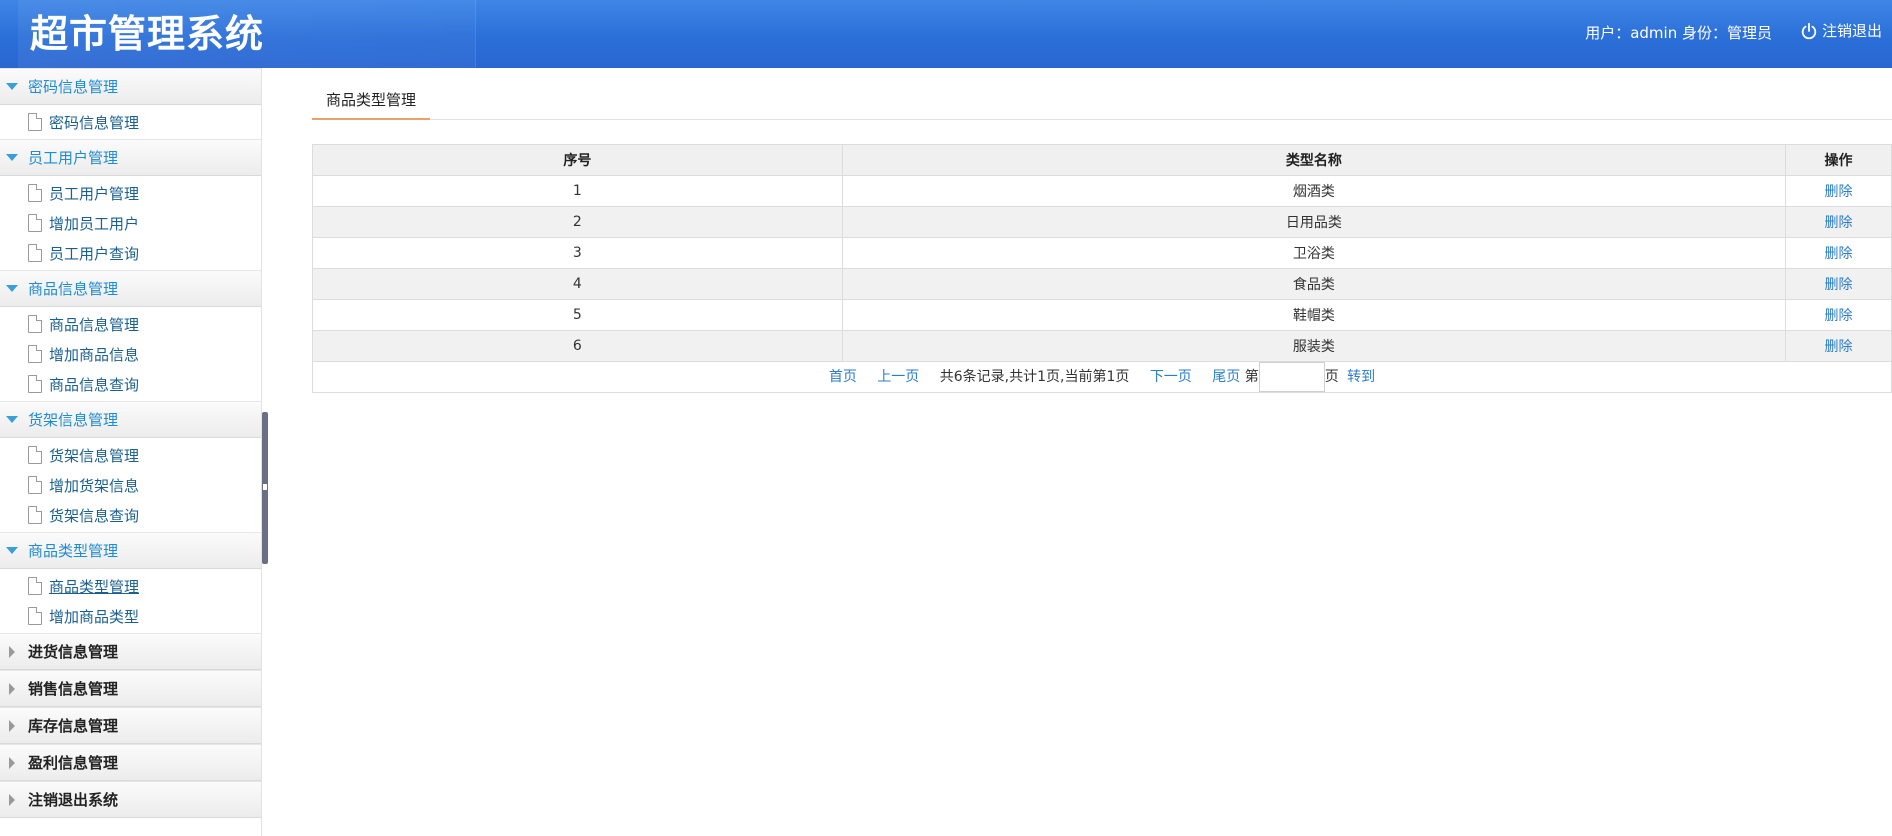 The width and height of the screenshot is (1892, 836). What do you see at coordinates (577, 253) in the screenshot?
I see `cell-index: 3` at bounding box center [577, 253].